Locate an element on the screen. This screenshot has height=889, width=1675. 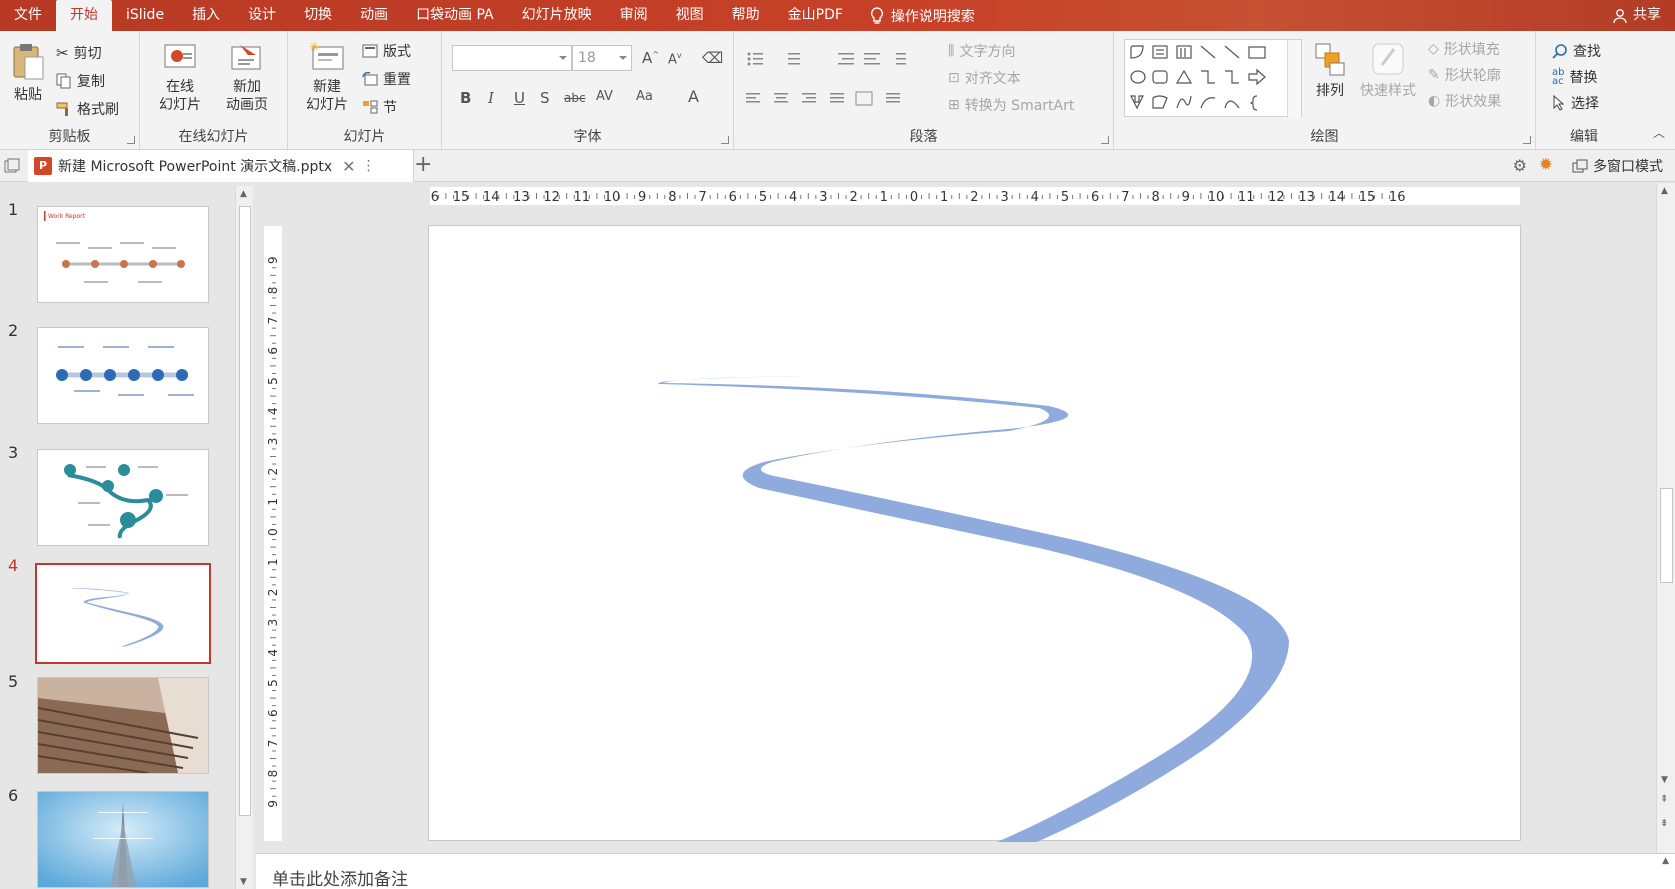
font-name-combo is located at coordinates (512, 58).